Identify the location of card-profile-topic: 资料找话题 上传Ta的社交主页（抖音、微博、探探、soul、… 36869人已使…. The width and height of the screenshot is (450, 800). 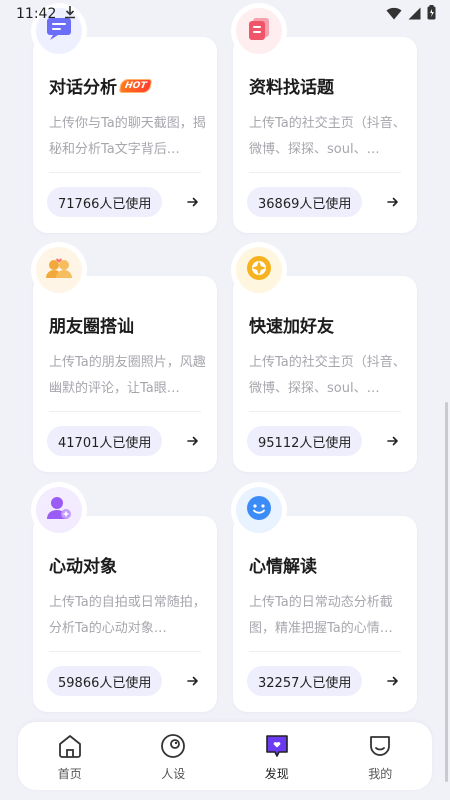
(324, 118).